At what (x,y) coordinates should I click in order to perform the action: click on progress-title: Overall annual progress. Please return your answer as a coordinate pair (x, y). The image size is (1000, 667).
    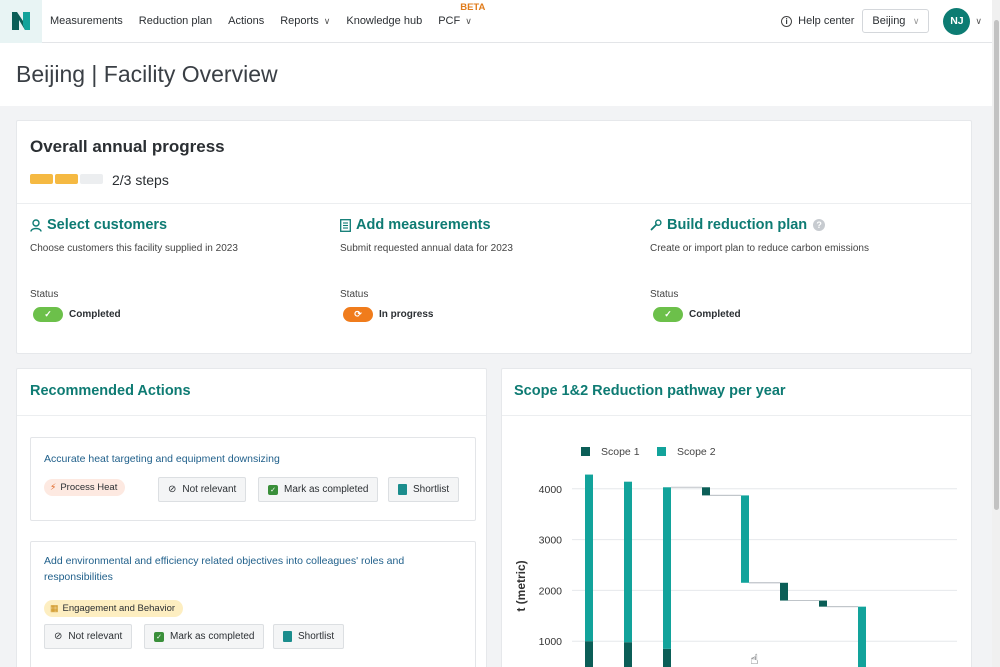
    Looking at the image, I should click on (127, 146).